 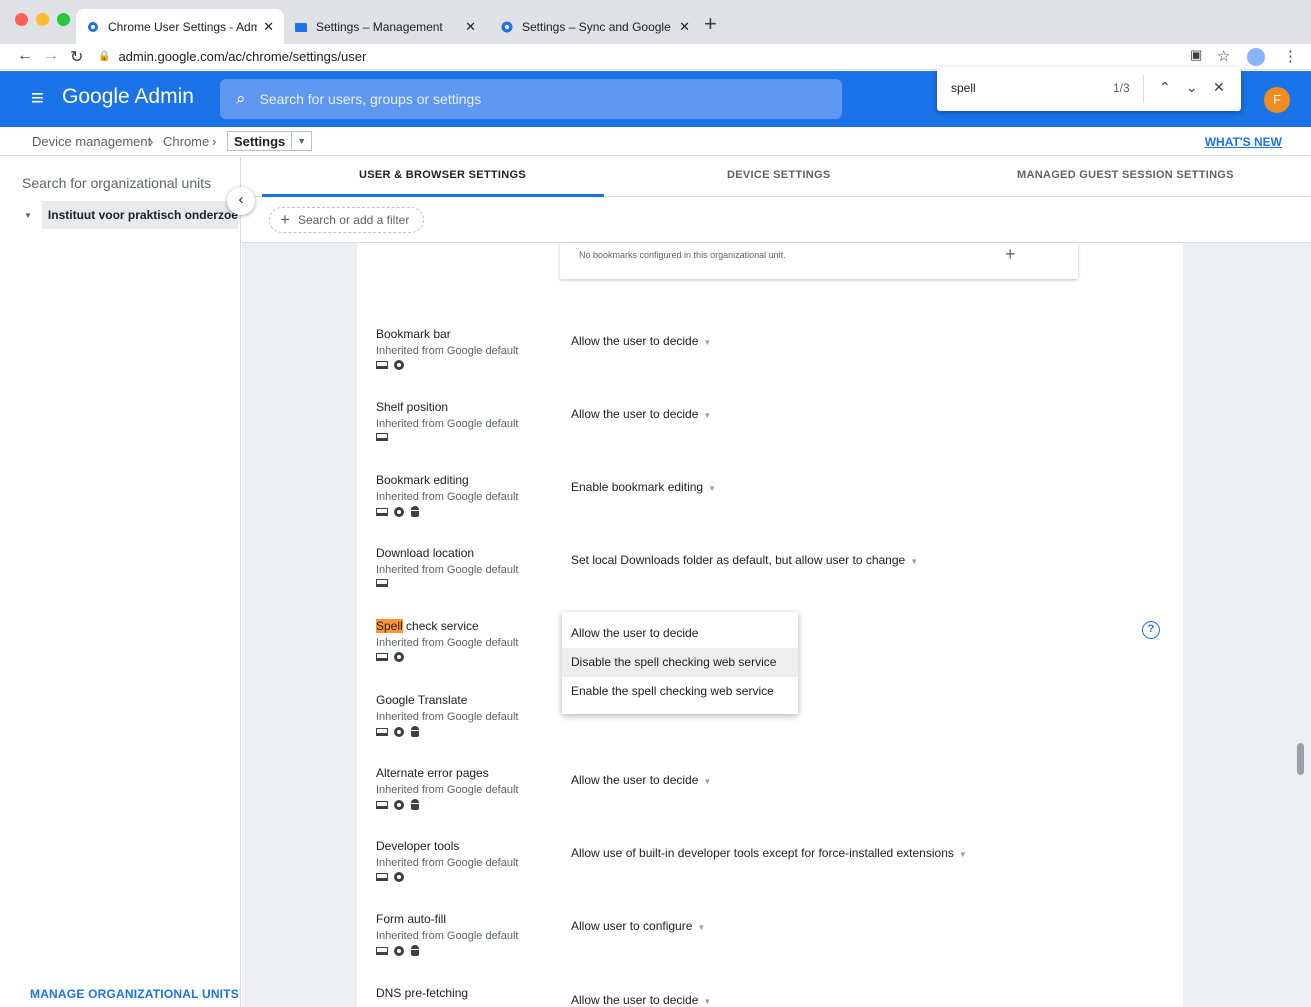 What do you see at coordinates (1243, 142) in the screenshot?
I see `whats-new-link: WHAT'S NEW` at bounding box center [1243, 142].